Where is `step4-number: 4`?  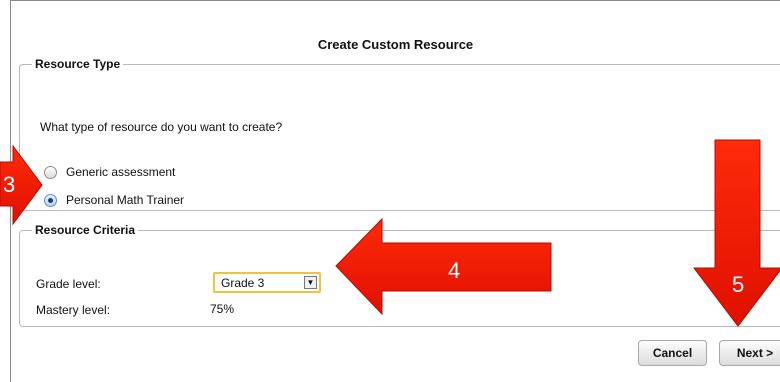 step4-number: 4 is located at coordinates (454, 270).